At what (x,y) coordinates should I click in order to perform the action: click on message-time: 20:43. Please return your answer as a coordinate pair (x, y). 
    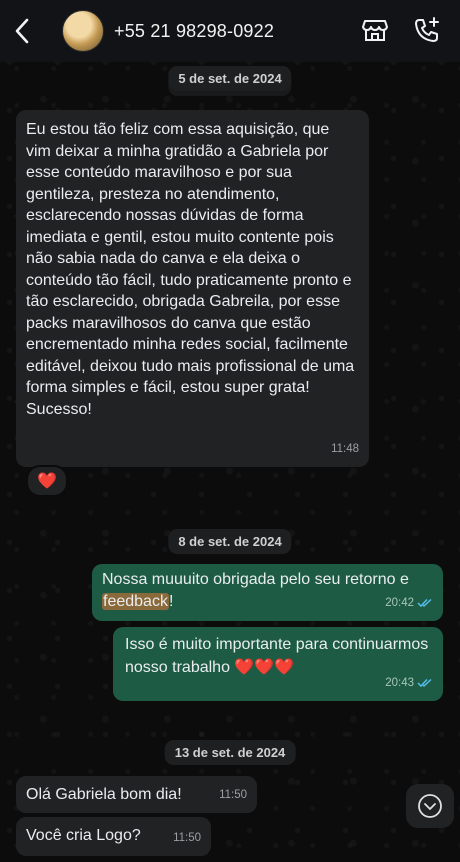
    Looking at the image, I should click on (409, 684).